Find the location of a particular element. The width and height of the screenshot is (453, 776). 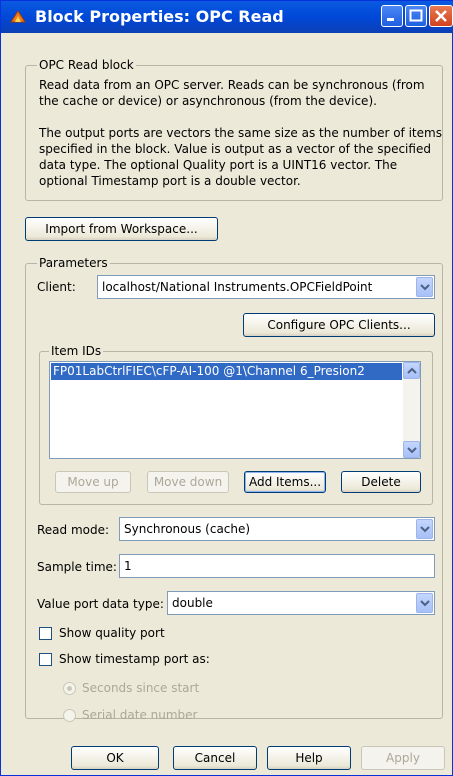

block-group-legend: OPC Read block is located at coordinates (86, 65).